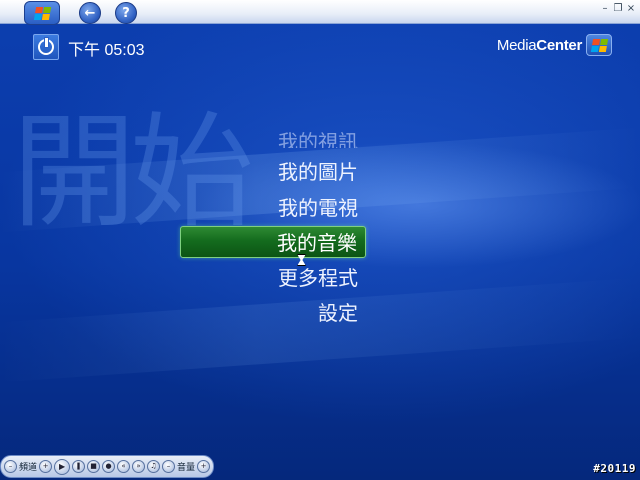 Image resolution: width=640 pixels, height=480 pixels. Describe the element at coordinates (94, 466) in the screenshot. I see `stop-button: ■` at that location.